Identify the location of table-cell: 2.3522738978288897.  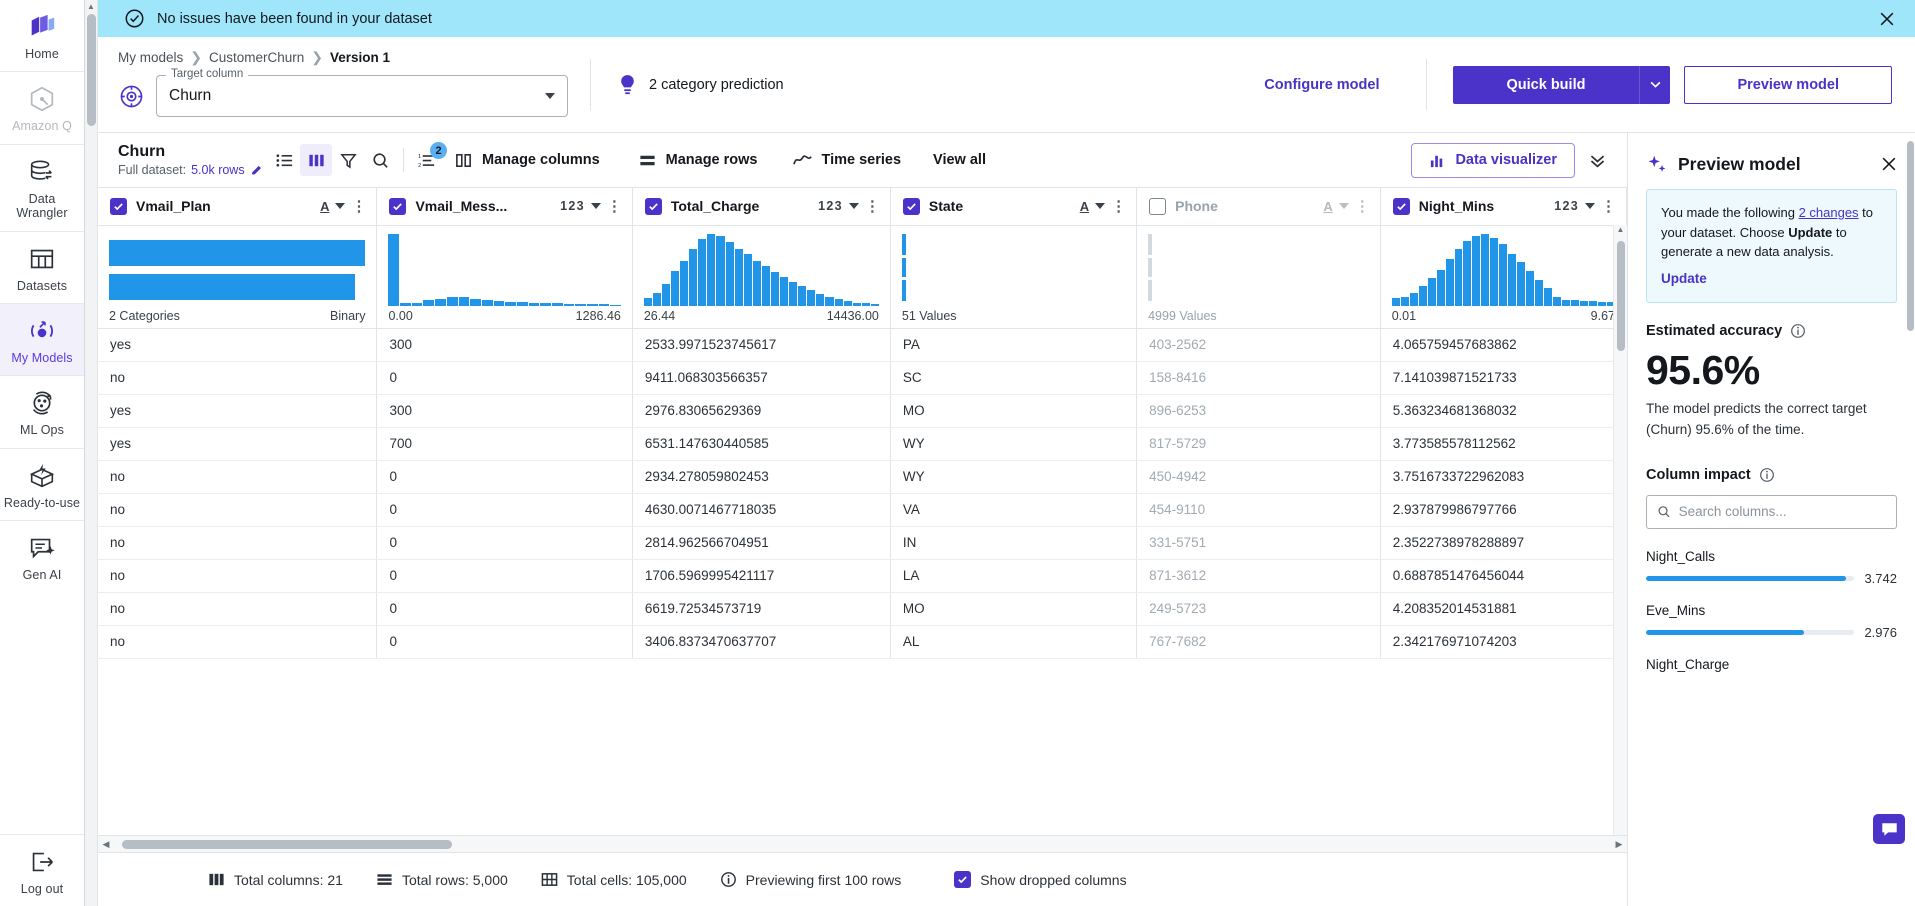
(1503, 543).